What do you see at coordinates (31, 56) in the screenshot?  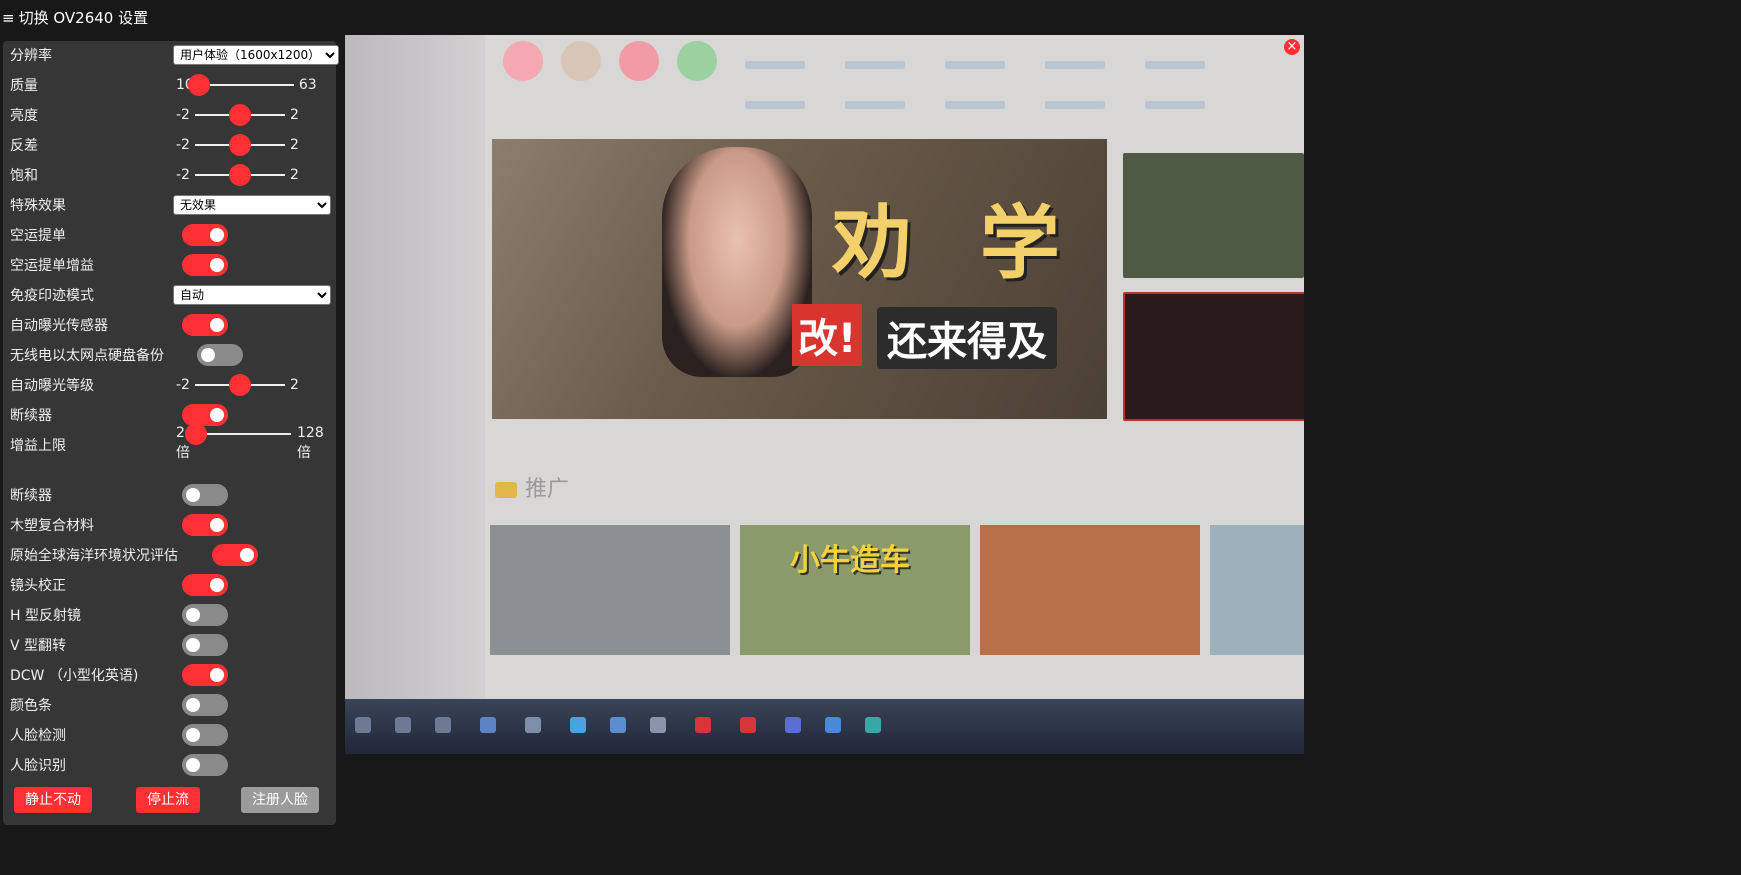 I see `resolution-label: 分辨率` at bounding box center [31, 56].